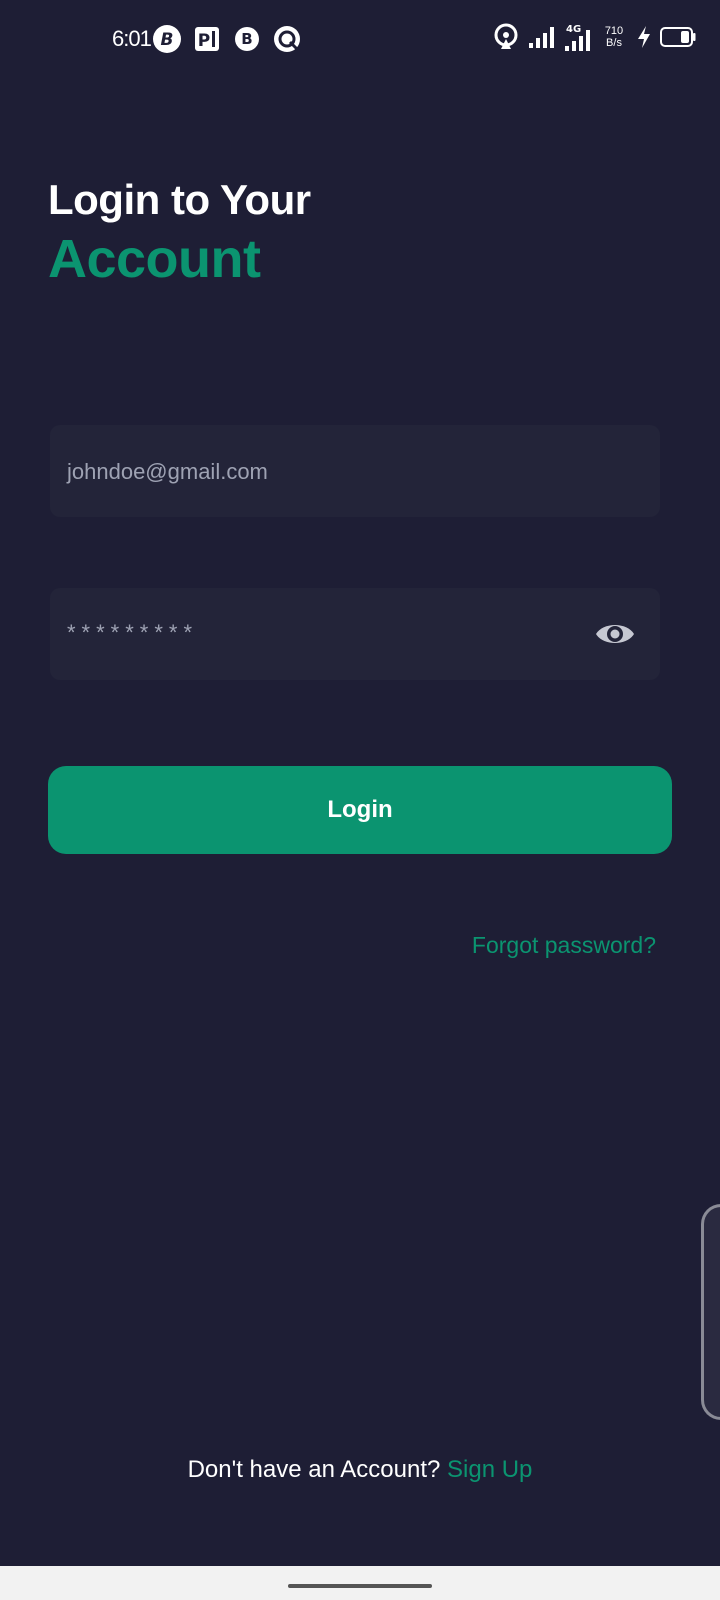 This screenshot has width=720, height=1600. What do you see at coordinates (179, 199) in the screenshot?
I see `title-line-1: Login to Your` at bounding box center [179, 199].